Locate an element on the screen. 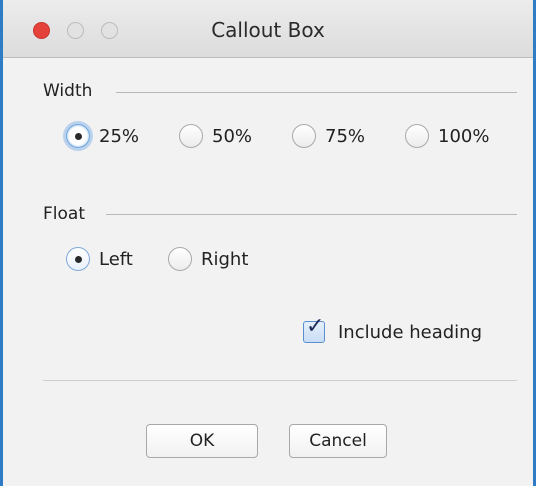 This screenshot has width=540, height=494. button-separator is located at coordinates (280, 380).